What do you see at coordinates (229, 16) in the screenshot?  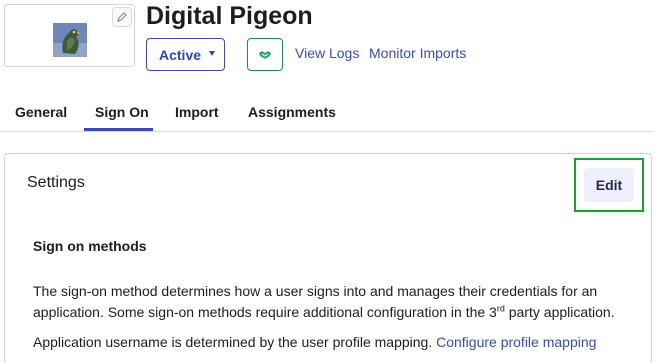 I see `page-title: Digital Pigeon` at bounding box center [229, 16].